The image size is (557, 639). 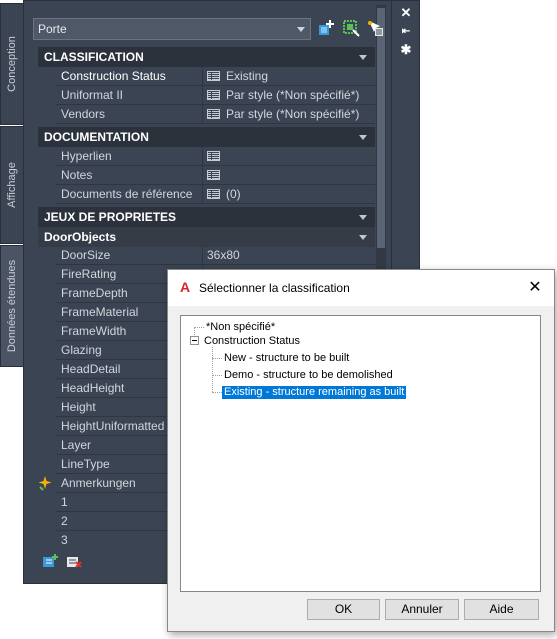 What do you see at coordinates (83, 114) in the screenshot?
I see `property-label: Vendors` at bounding box center [83, 114].